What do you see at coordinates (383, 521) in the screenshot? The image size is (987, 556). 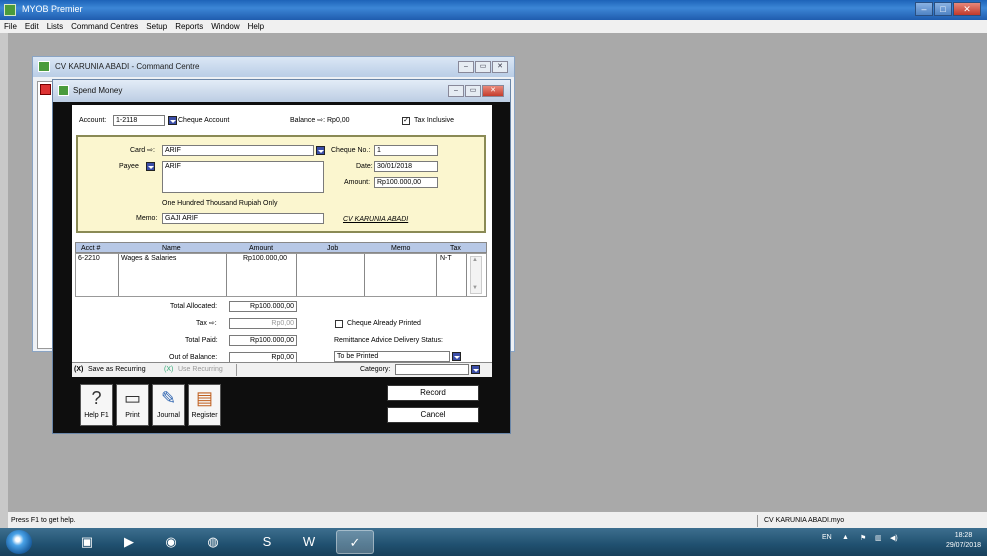 I see `status-help-text: Press F1 to get help.` at bounding box center [383, 521].